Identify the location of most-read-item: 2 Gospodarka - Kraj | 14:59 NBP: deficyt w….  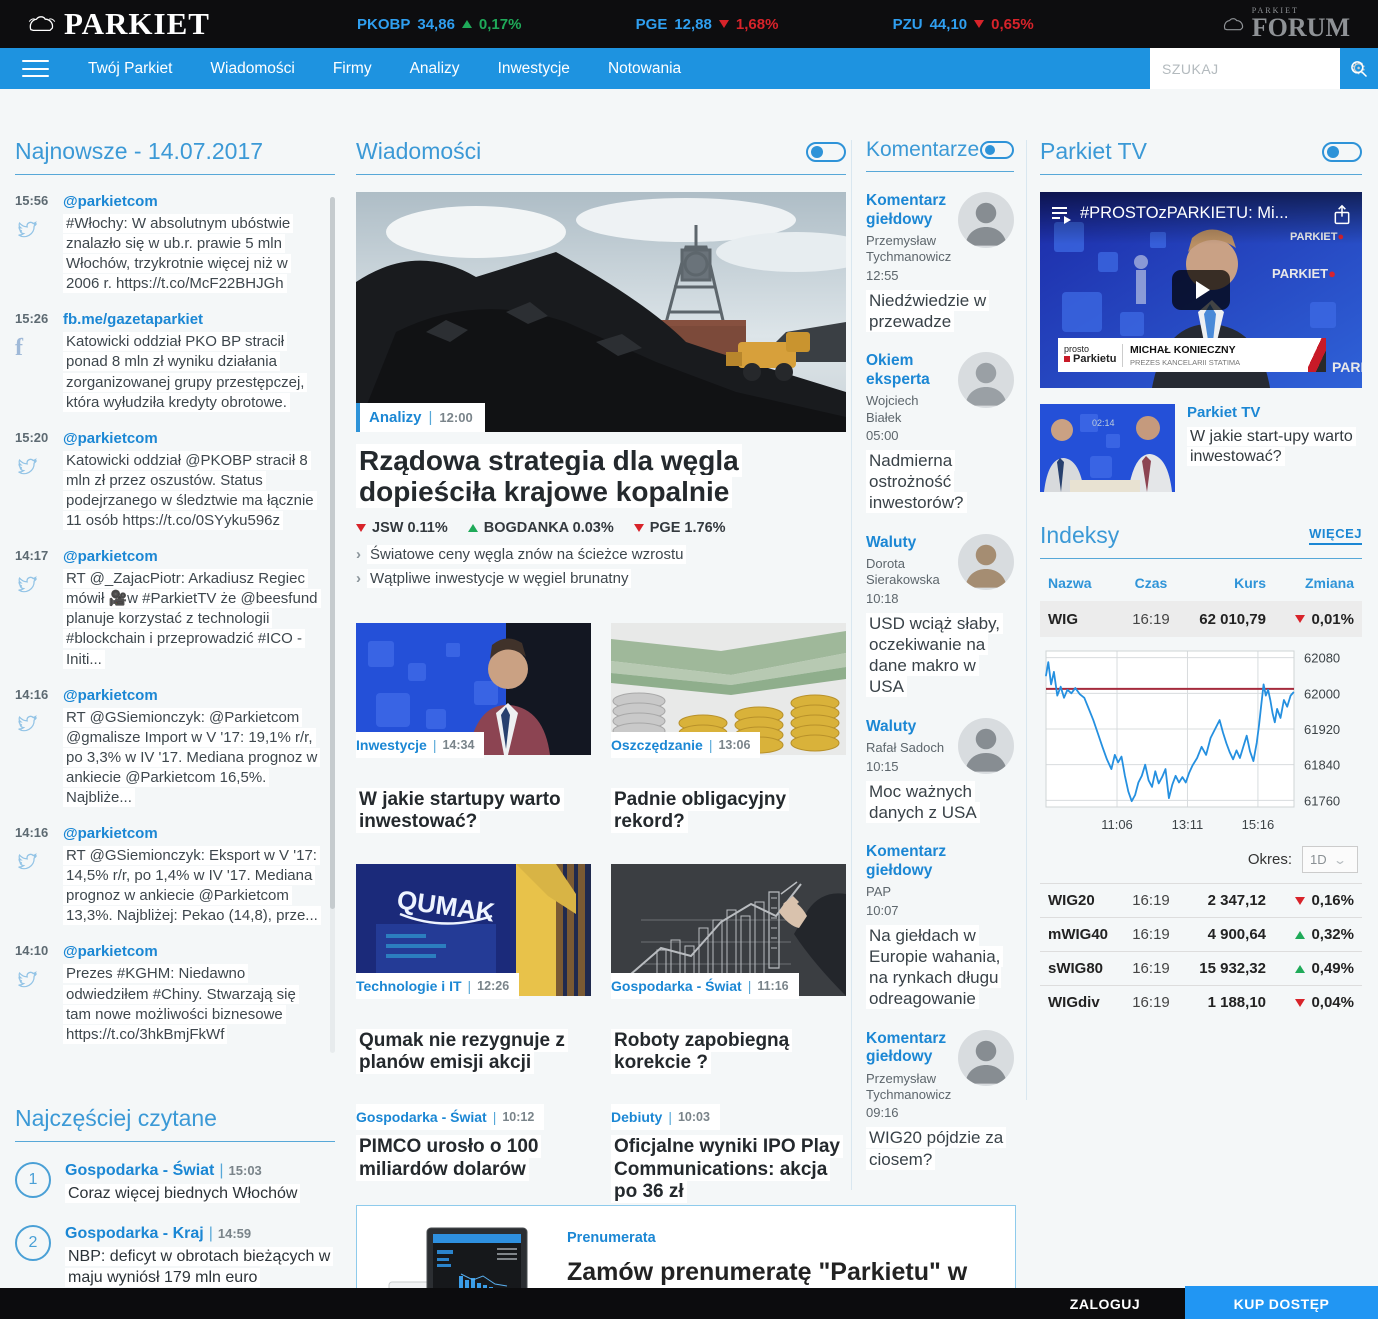
(175, 1256).